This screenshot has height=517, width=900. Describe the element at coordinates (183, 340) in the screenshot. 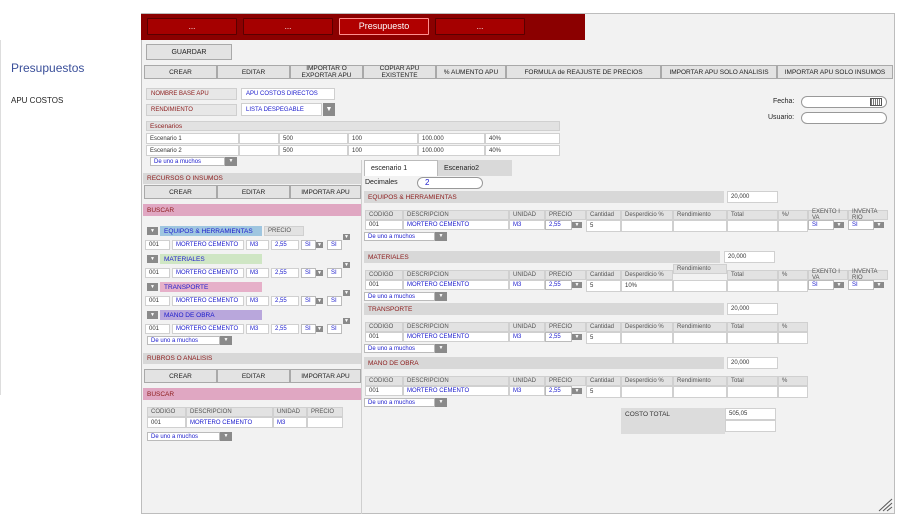

I see `recursos-paging: De uno a muchos` at that location.